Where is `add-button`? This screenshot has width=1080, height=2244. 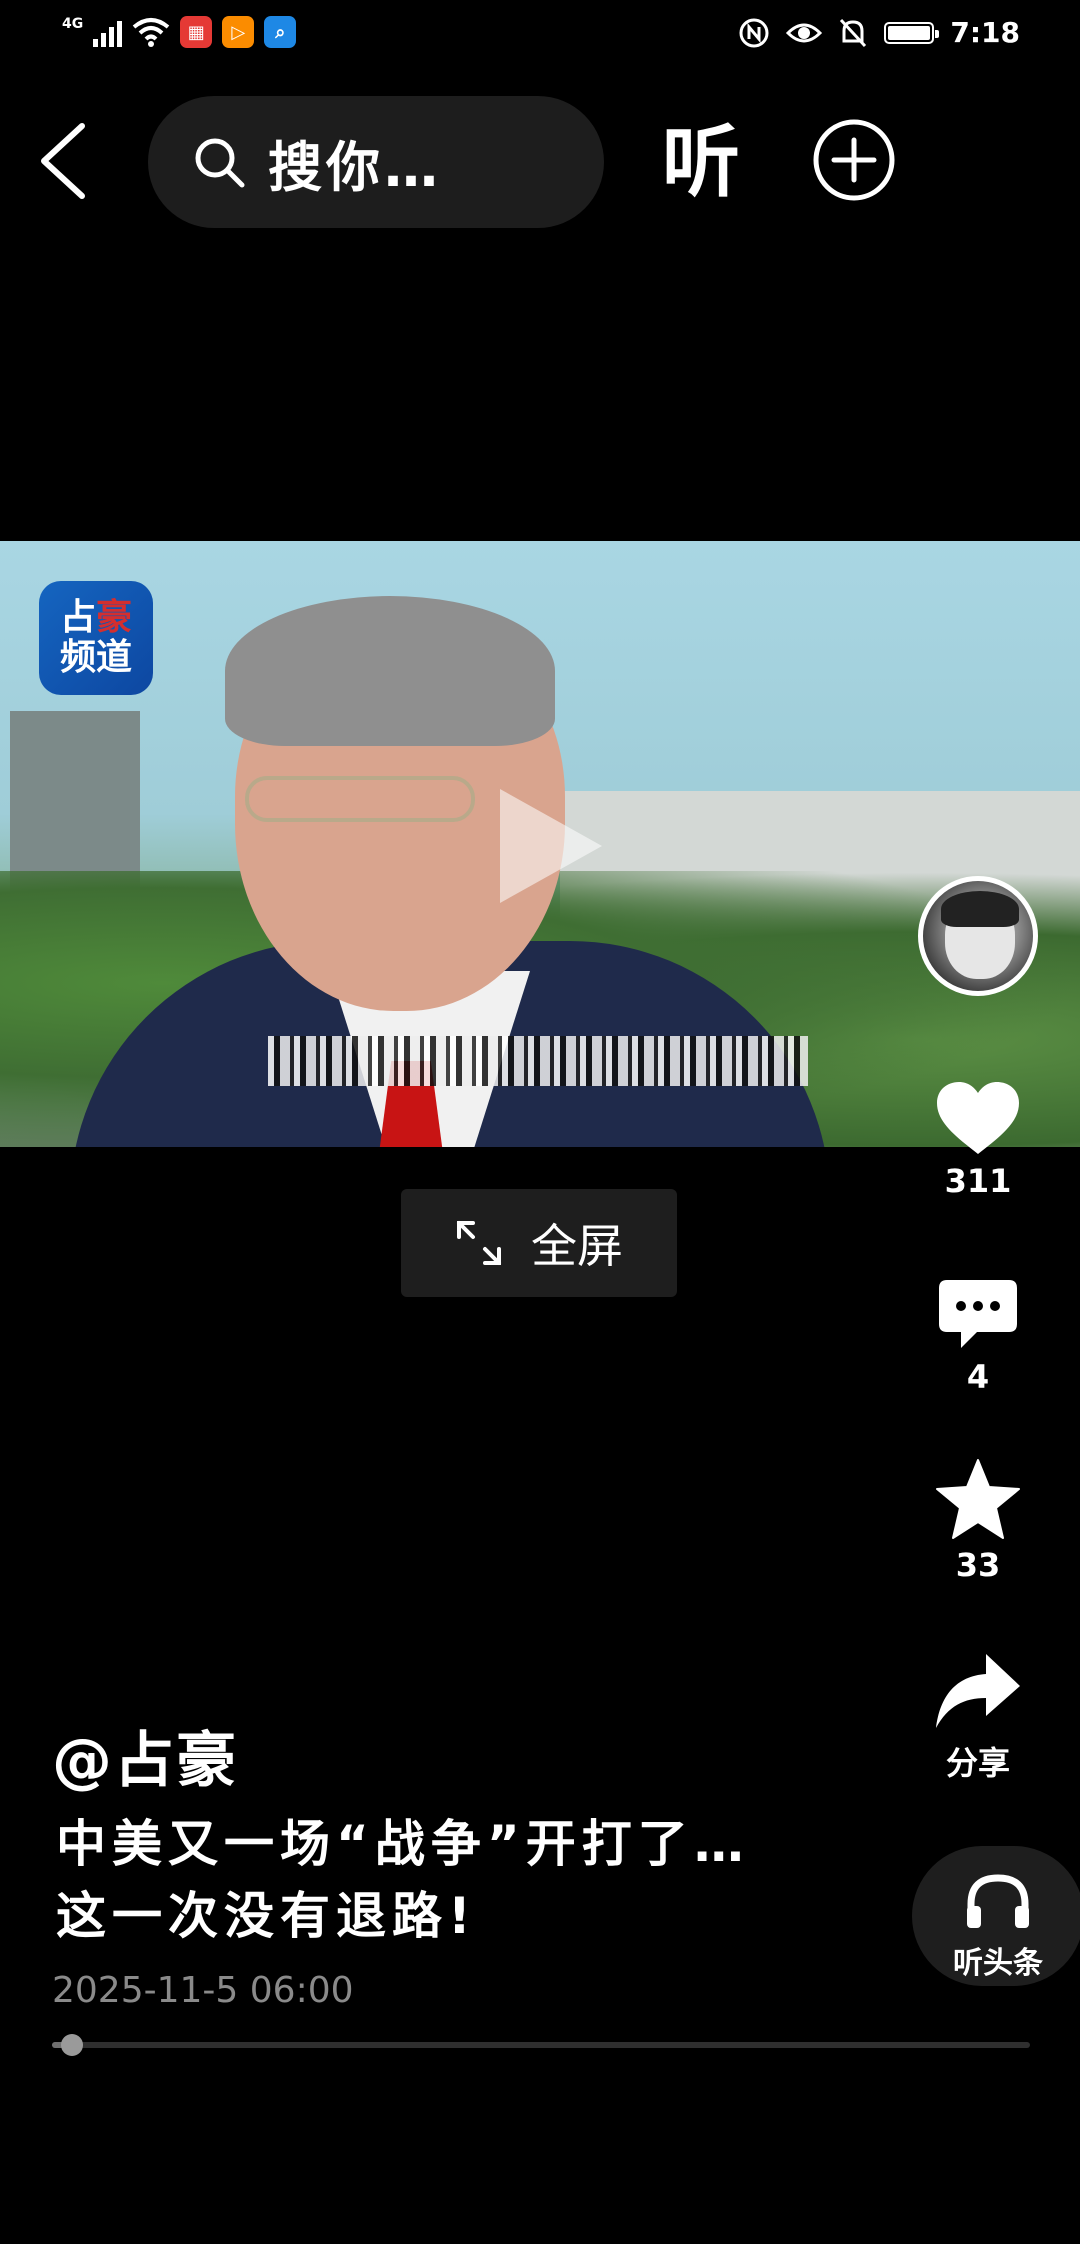
add-button is located at coordinates (854, 160).